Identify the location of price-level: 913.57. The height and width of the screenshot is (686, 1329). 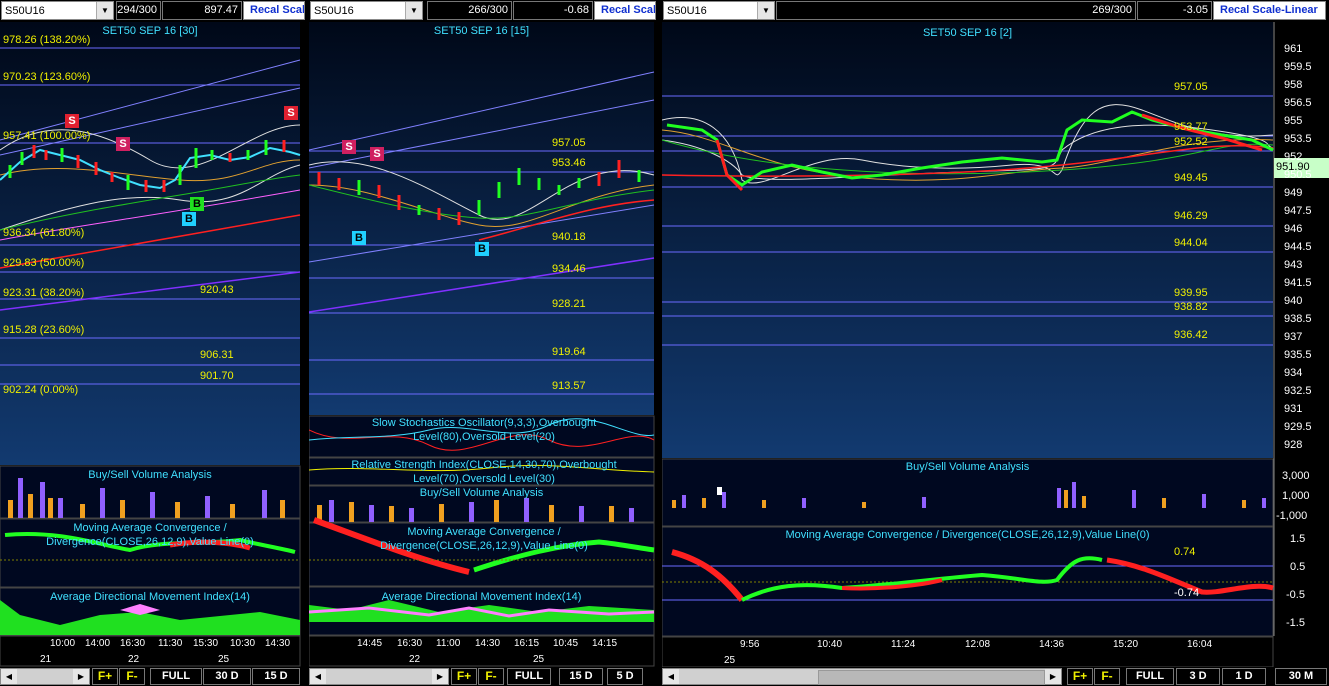
(569, 386).